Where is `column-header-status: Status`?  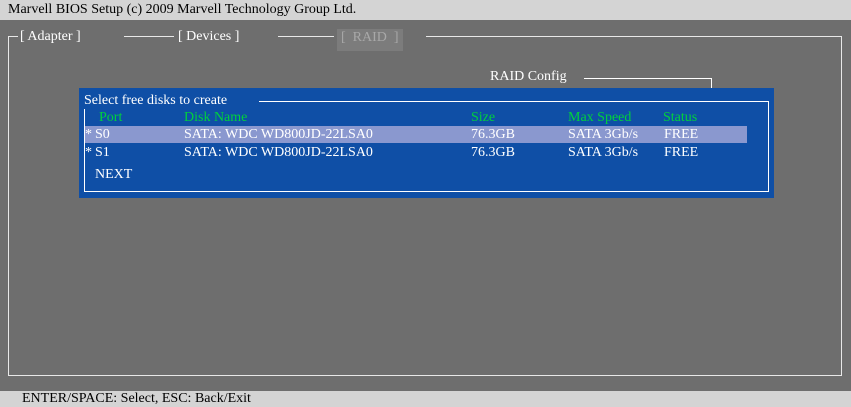 column-header-status: Status is located at coordinates (680, 117).